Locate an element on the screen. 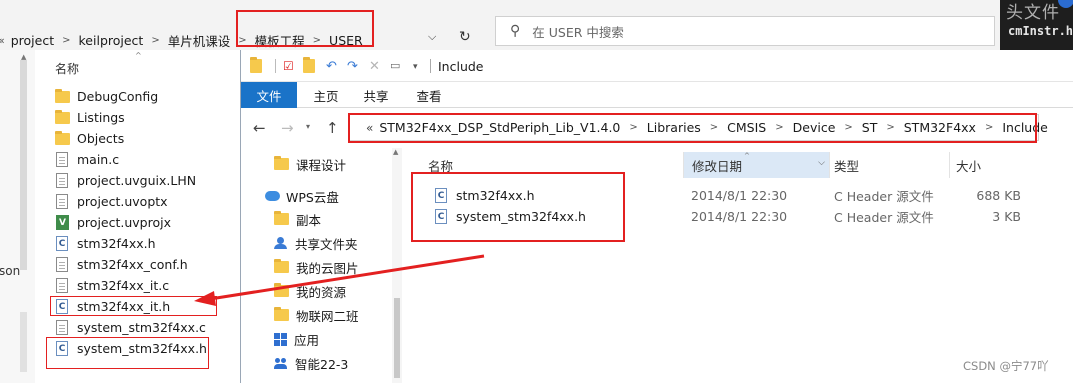 The width and height of the screenshot is (1073, 383). nav-item-cloud-pictures: 我的云图片 is located at coordinates (316, 267).